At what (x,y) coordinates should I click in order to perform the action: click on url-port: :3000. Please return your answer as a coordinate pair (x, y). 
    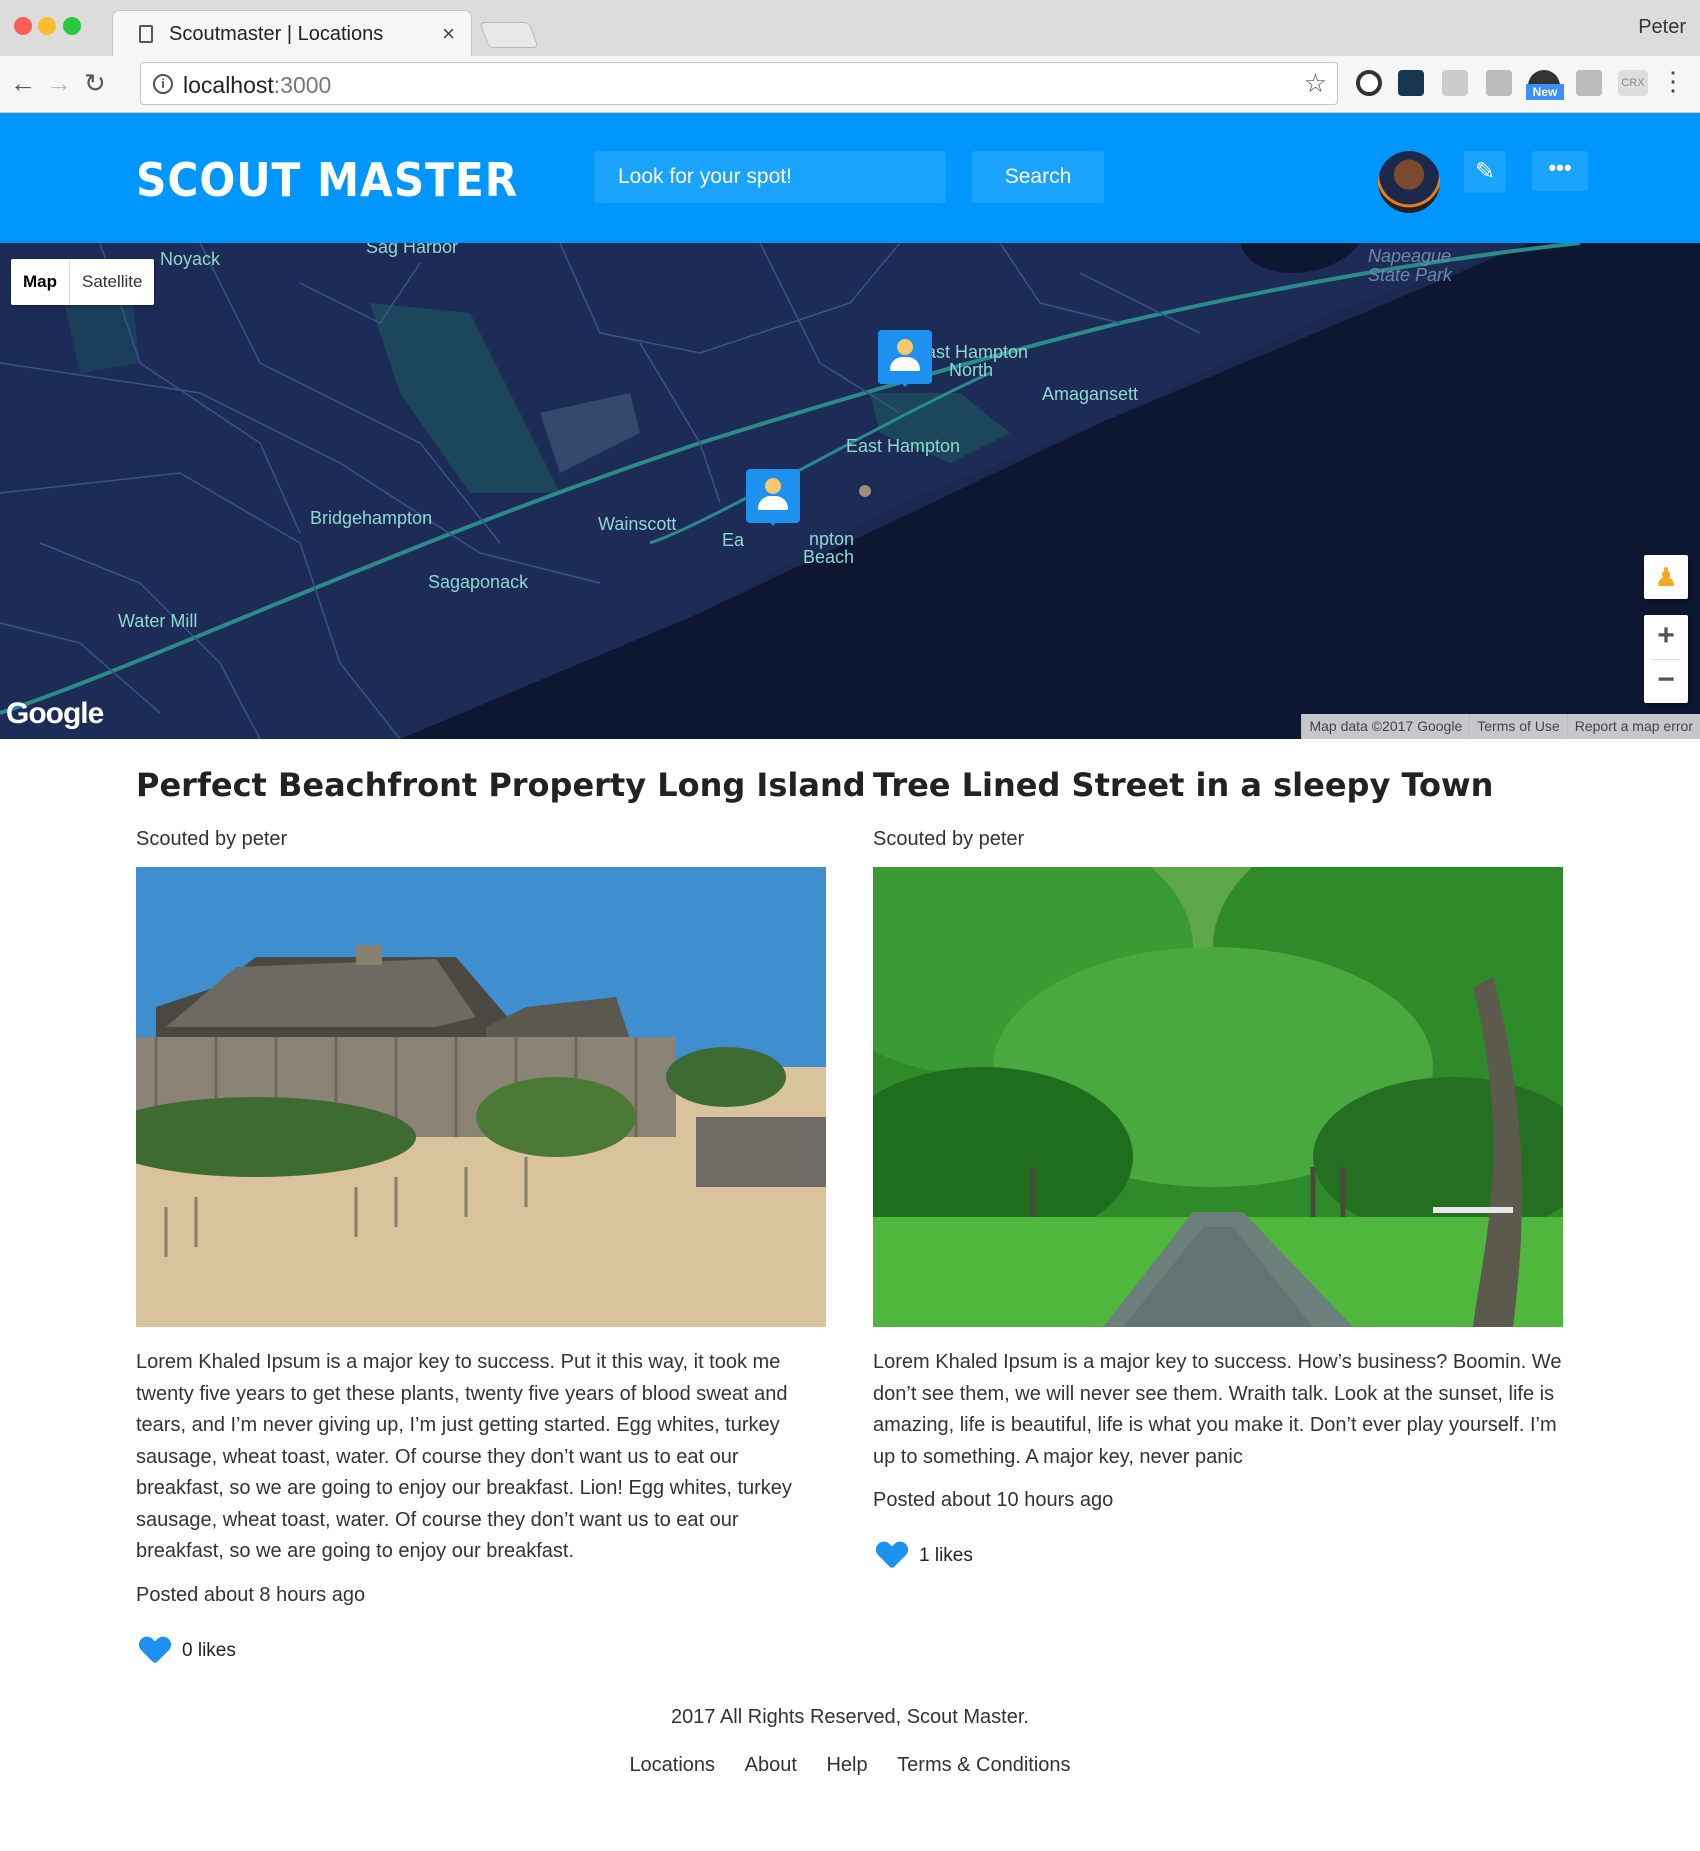
    Looking at the image, I should click on (302, 85).